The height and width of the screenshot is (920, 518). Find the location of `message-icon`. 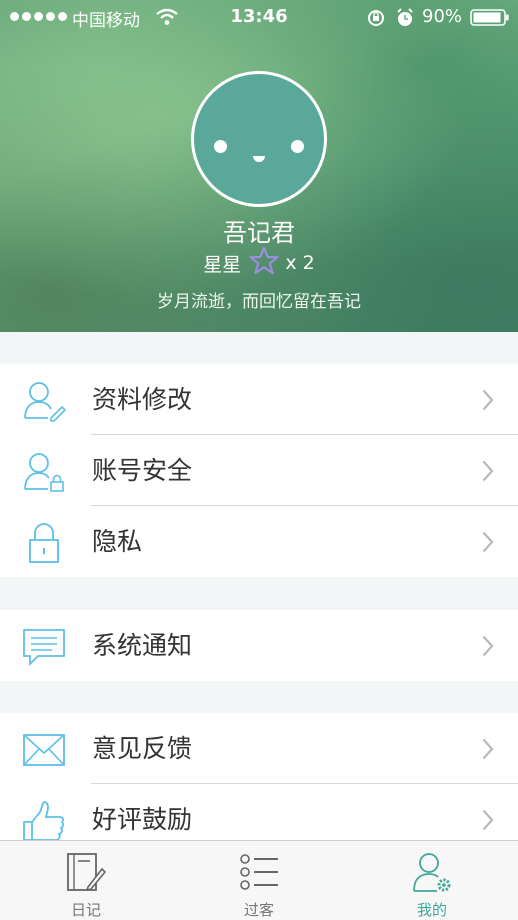

message-icon is located at coordinates (44, 647).